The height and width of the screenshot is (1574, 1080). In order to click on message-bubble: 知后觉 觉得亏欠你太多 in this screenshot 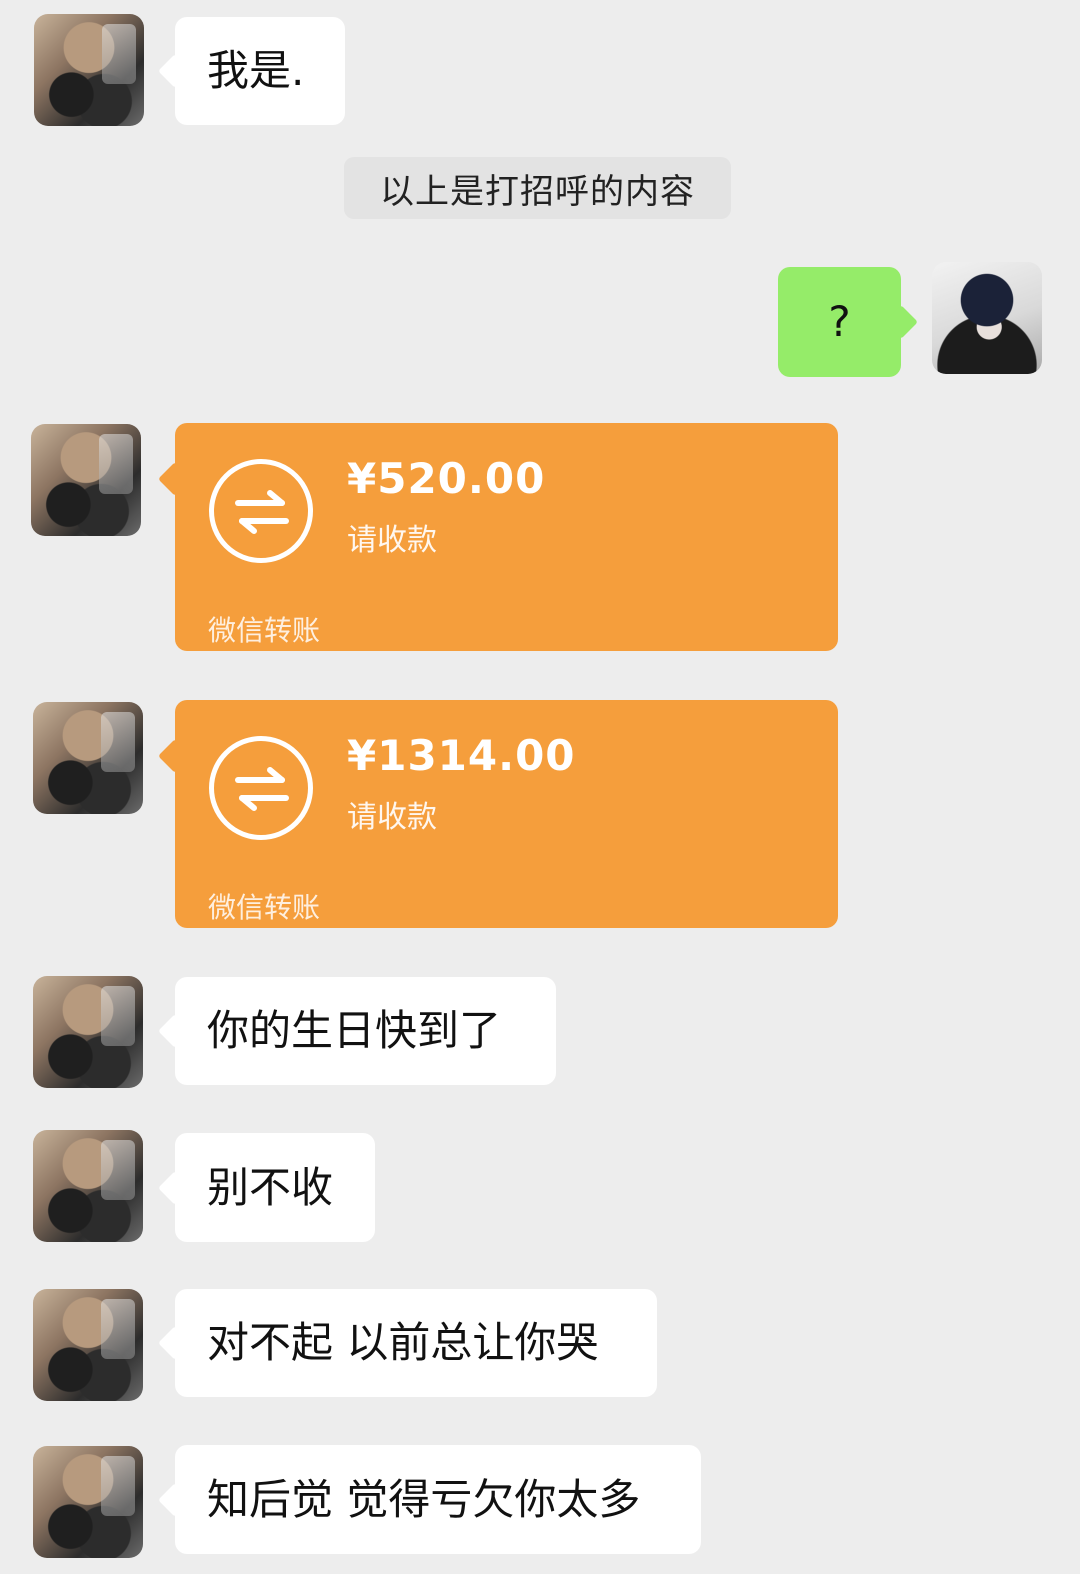, I will do `click(438, 1499)`.